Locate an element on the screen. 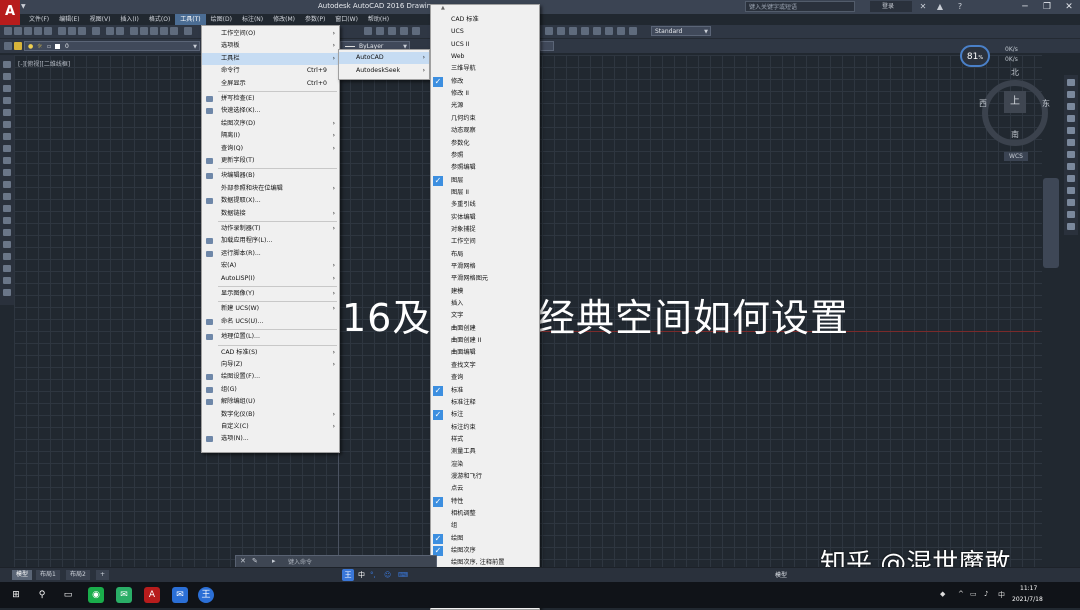 This screenshot has height=610, width=1080. save-icon is located at coordinates (28, 31).